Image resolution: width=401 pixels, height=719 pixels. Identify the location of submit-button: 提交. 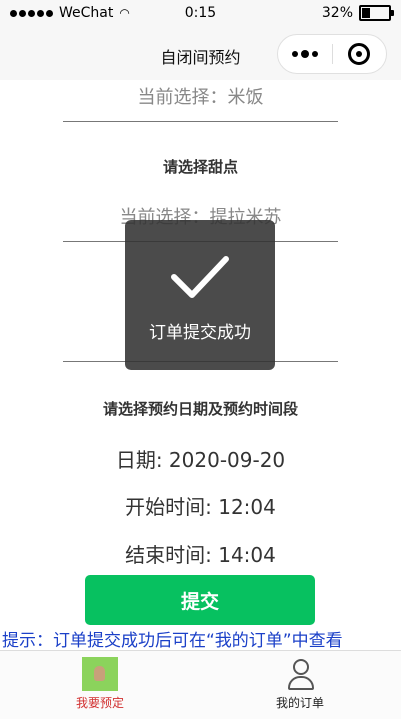
(200, 600).